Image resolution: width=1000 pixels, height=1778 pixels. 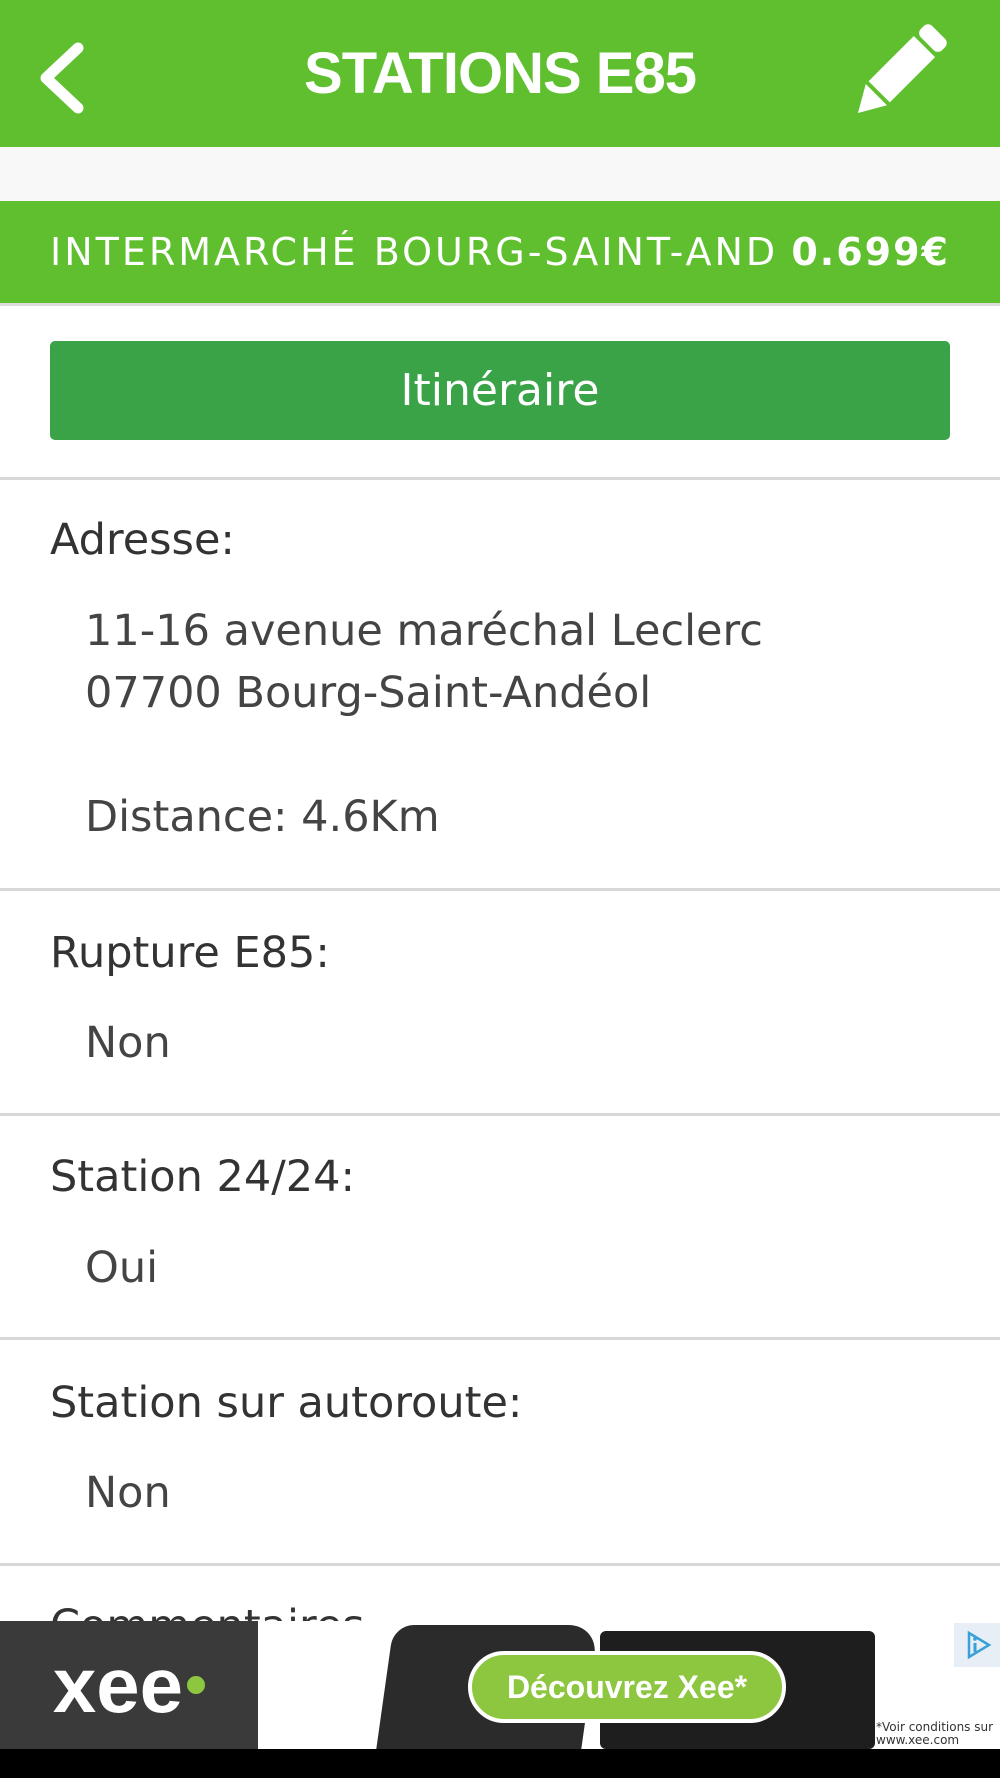 I want to click on header-spacer, so click(x=500, y=174).